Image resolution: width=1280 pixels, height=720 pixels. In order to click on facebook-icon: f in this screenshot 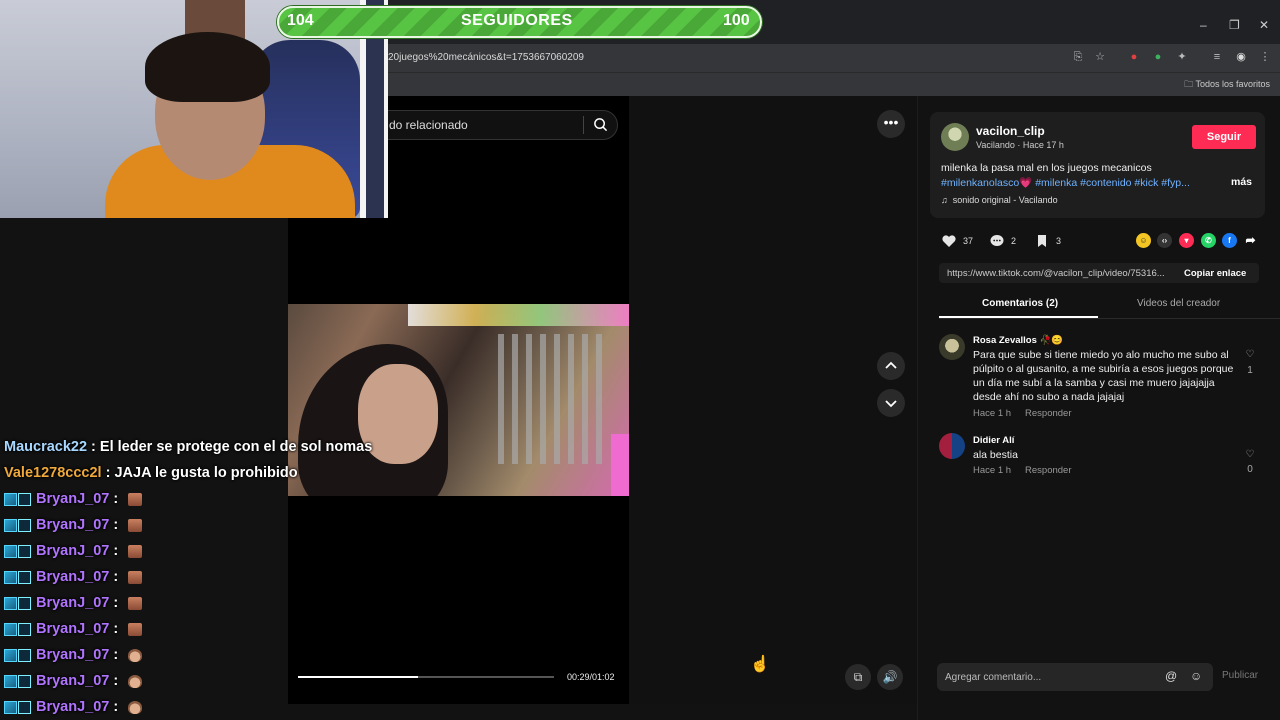, I will do `click(1229, 240)`.